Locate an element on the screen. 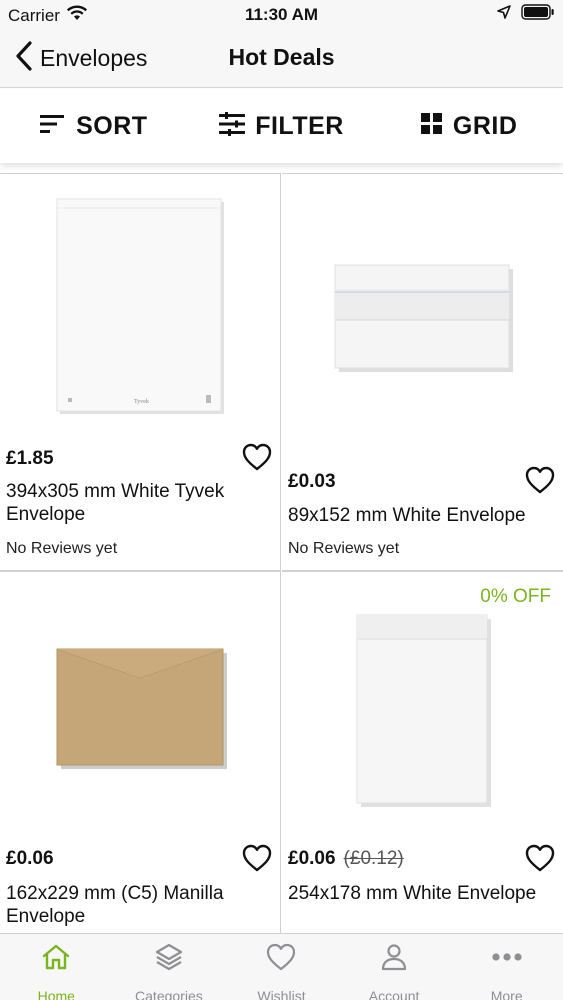  layers-icon is located at coordinates (169, 959).